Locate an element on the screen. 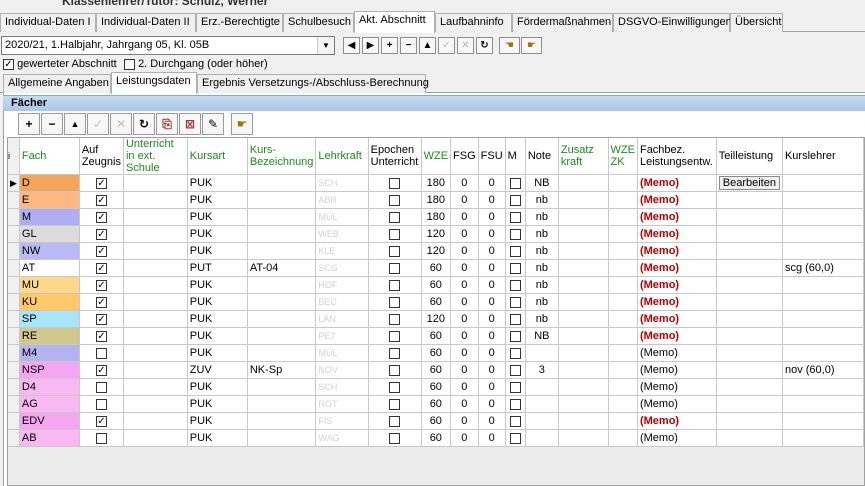 Image resolution: width=865 pixels, height=486 pixels. col-fsu: FSU is located at coordinates (492, 156).